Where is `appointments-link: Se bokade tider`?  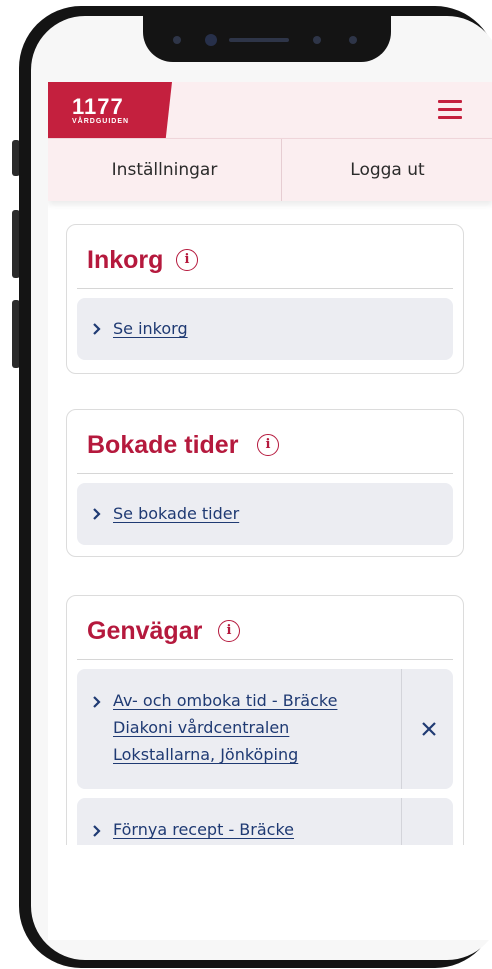 appointments-link: Se bokade tider is located at coordinates (176, 513).